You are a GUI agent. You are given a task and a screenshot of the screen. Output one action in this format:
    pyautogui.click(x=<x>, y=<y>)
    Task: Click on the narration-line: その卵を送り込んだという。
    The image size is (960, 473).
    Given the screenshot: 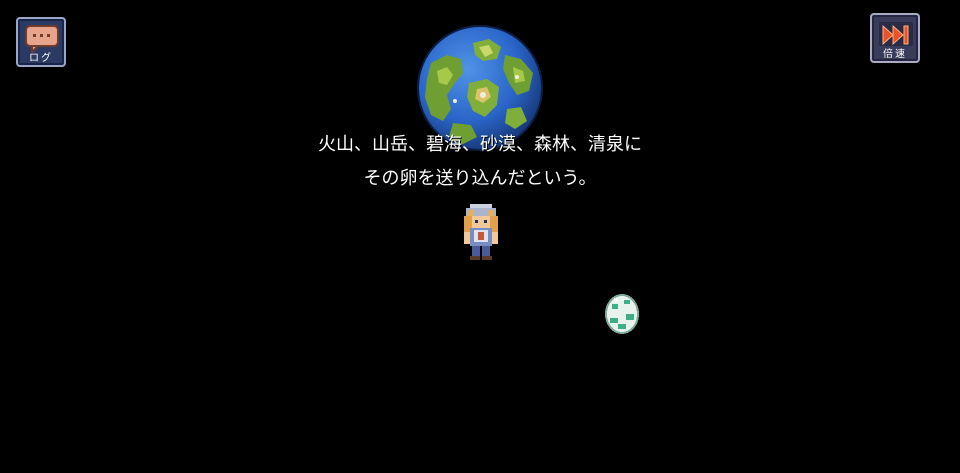 What is the action you would take?
    pyautogui.click(x=480, y=178)
    